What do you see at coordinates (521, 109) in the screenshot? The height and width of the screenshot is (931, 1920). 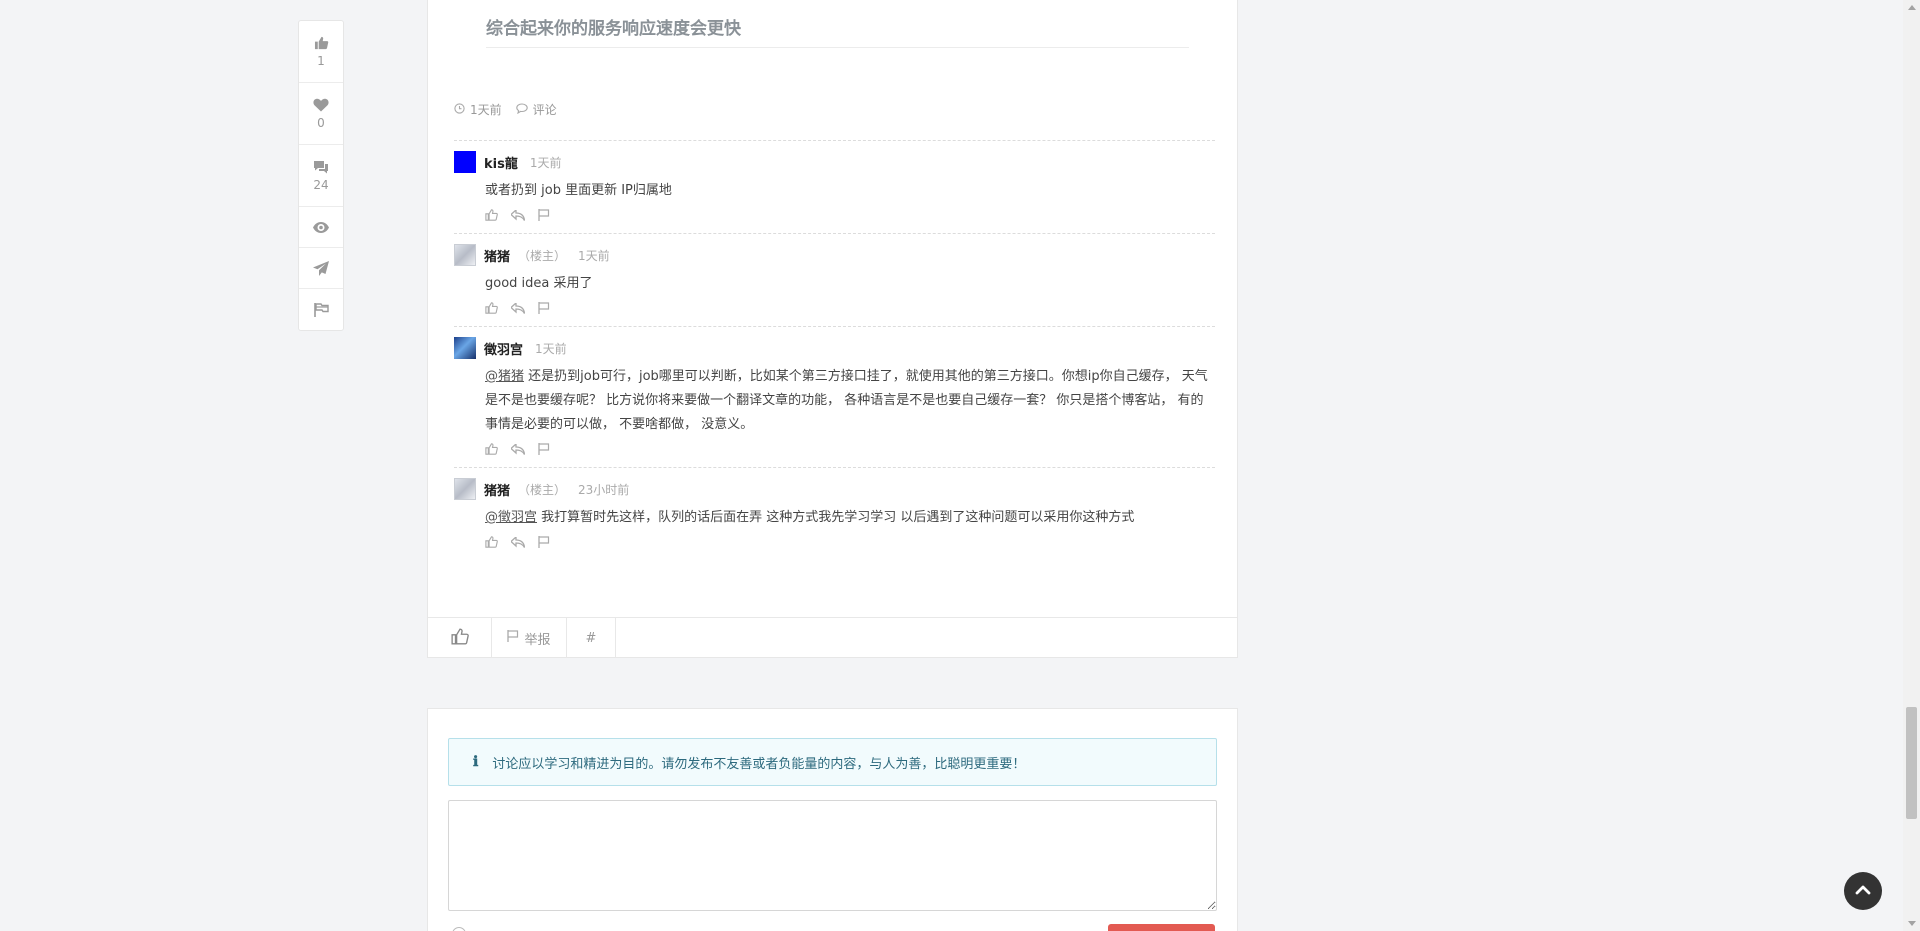 I see `comment-bubble-icon` at bounding box center [521, 109].